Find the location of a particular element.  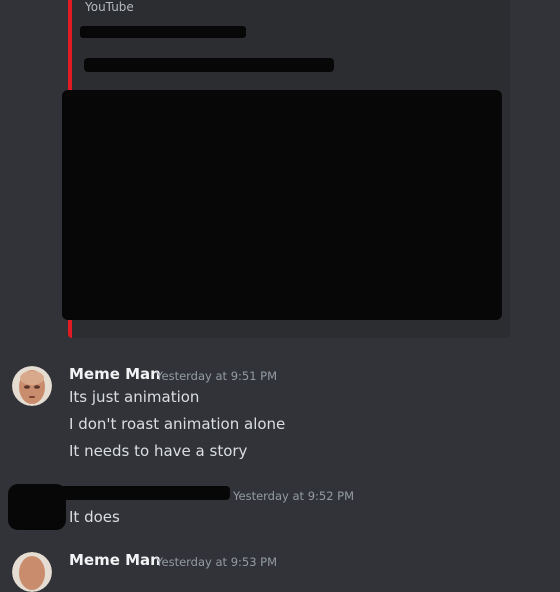

message-text: It does is located at coordinates (94, 517).